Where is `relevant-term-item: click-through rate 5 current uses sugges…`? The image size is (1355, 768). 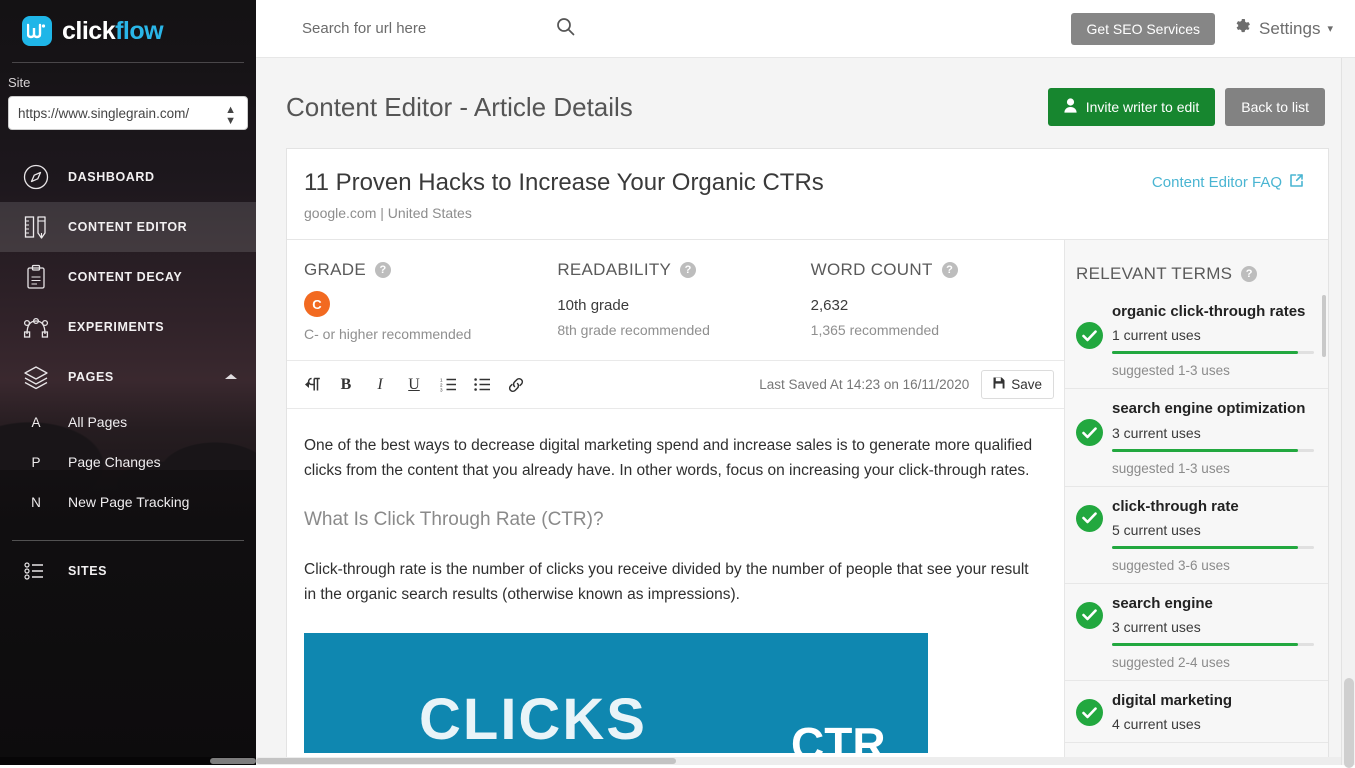
relevant-term-item: click-through rate 5 current uses sugges… is located at coordinates (1196, 535).